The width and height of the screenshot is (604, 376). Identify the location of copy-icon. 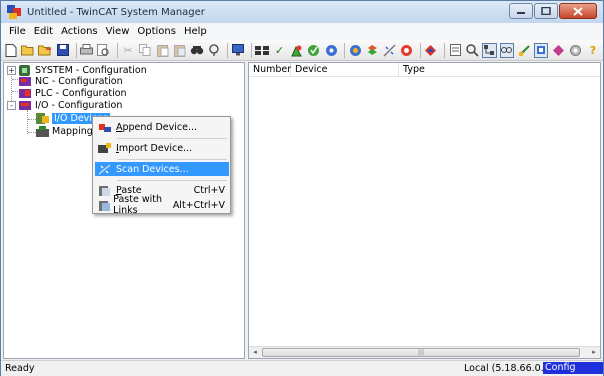
(145, 50).